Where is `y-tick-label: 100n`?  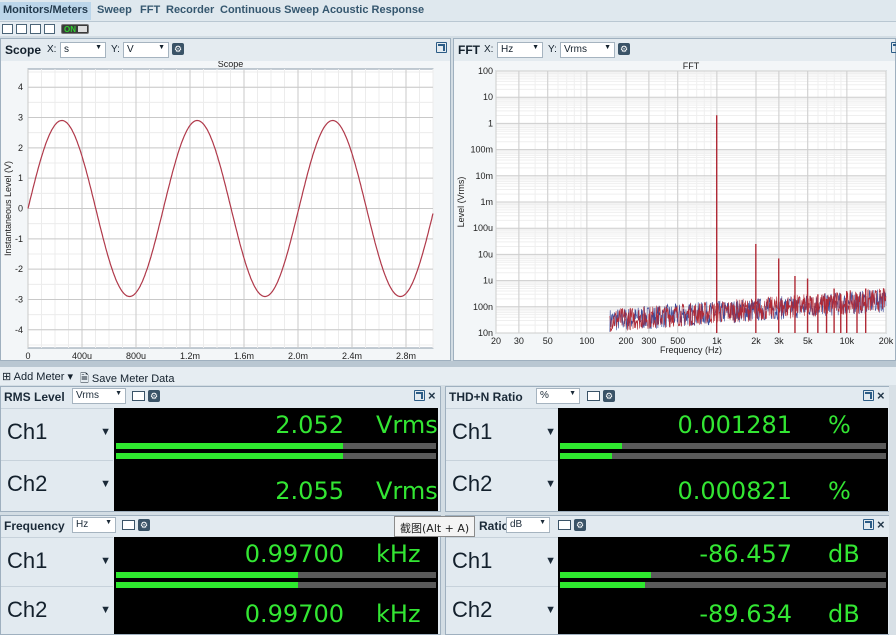
y-tick-label: 100n is located at coordinates (483, 307).